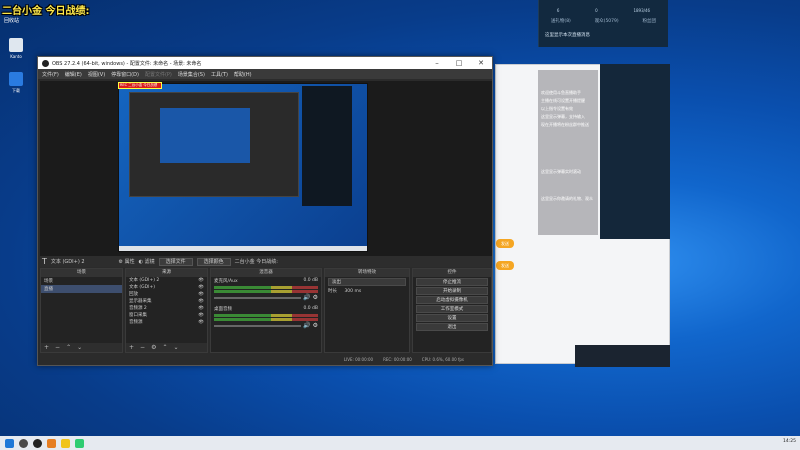  Describe the element at coordinates (166, 308) in the screenshot. I see `source-item: 音频源 2 👁` at that location.